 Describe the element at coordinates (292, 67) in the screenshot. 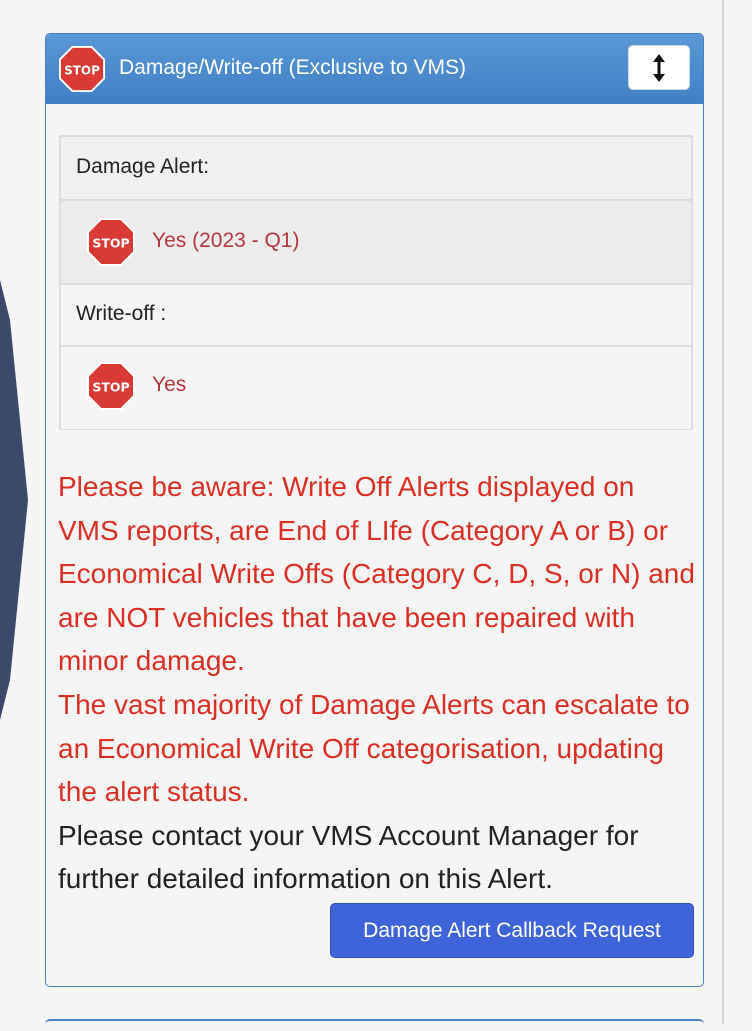

I see `panel-title: Damage/Write-off (Exclusive to VMS)` at that location.